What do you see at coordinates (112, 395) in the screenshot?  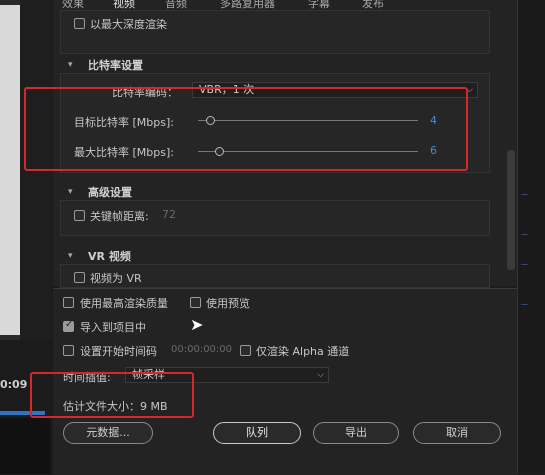 I see `highlight-box-filesize` at bounding box center [112, 395].